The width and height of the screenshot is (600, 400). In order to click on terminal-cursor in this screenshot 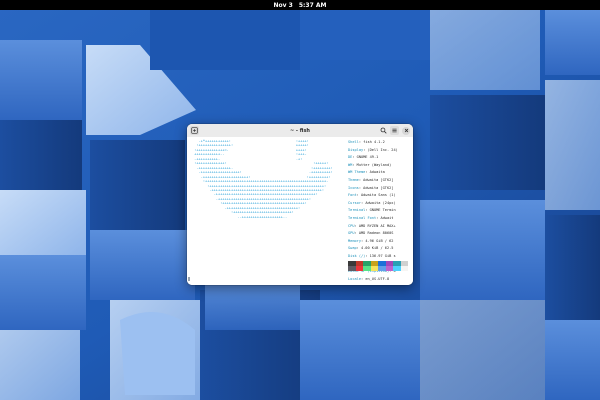, I will do `click(189, 279)`.